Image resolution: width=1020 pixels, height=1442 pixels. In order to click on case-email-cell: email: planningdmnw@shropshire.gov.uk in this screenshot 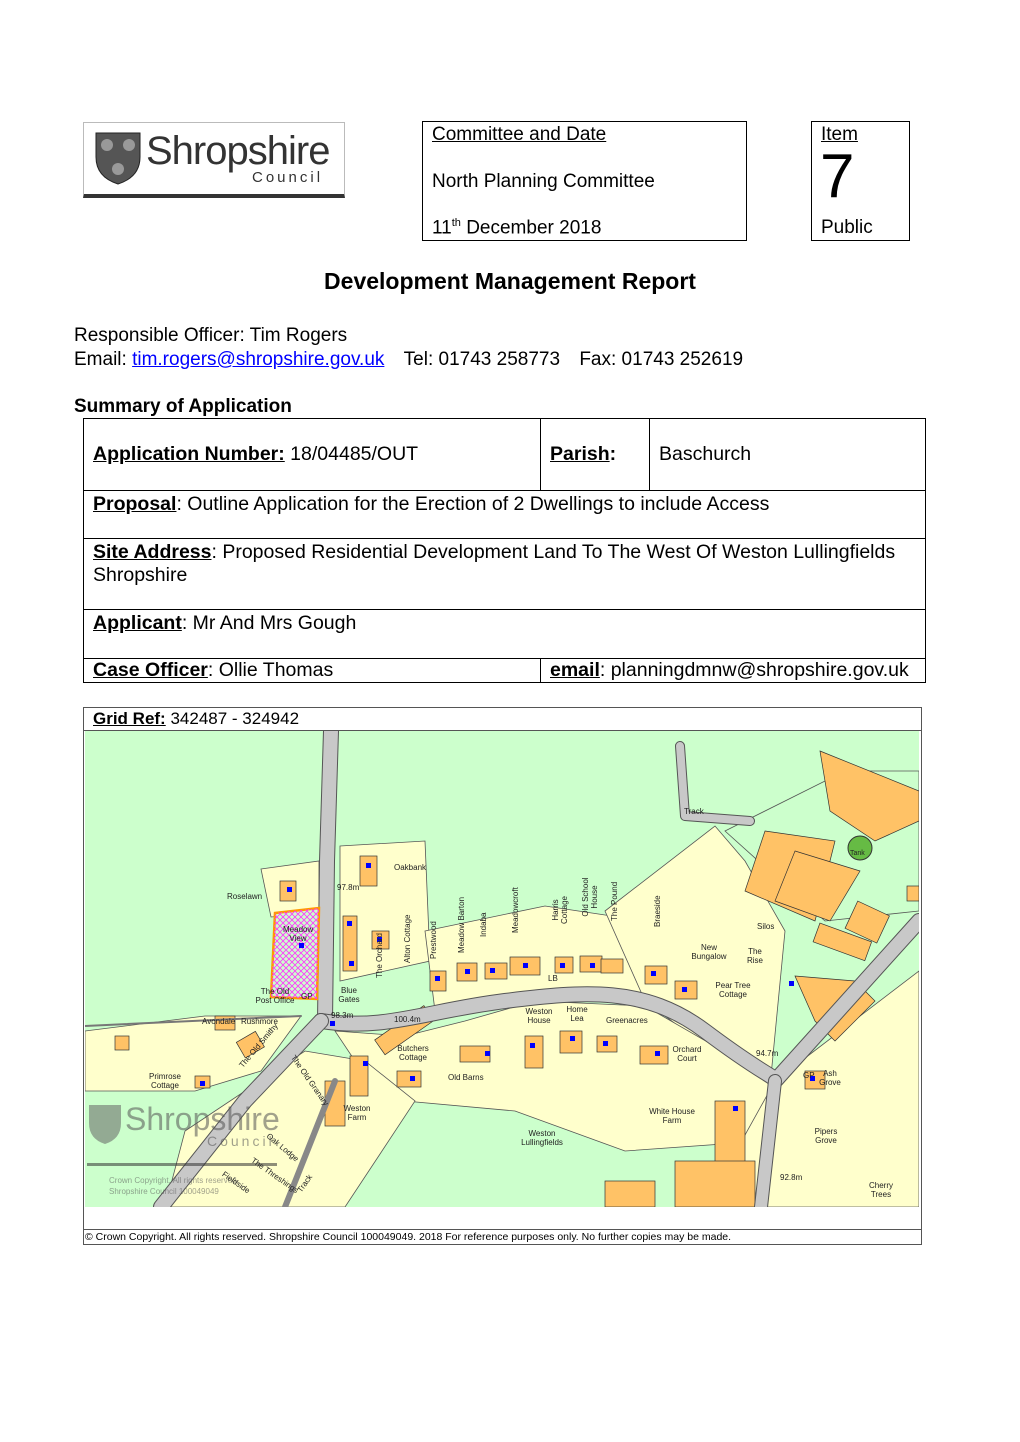, I will do `click(733, 670)`.